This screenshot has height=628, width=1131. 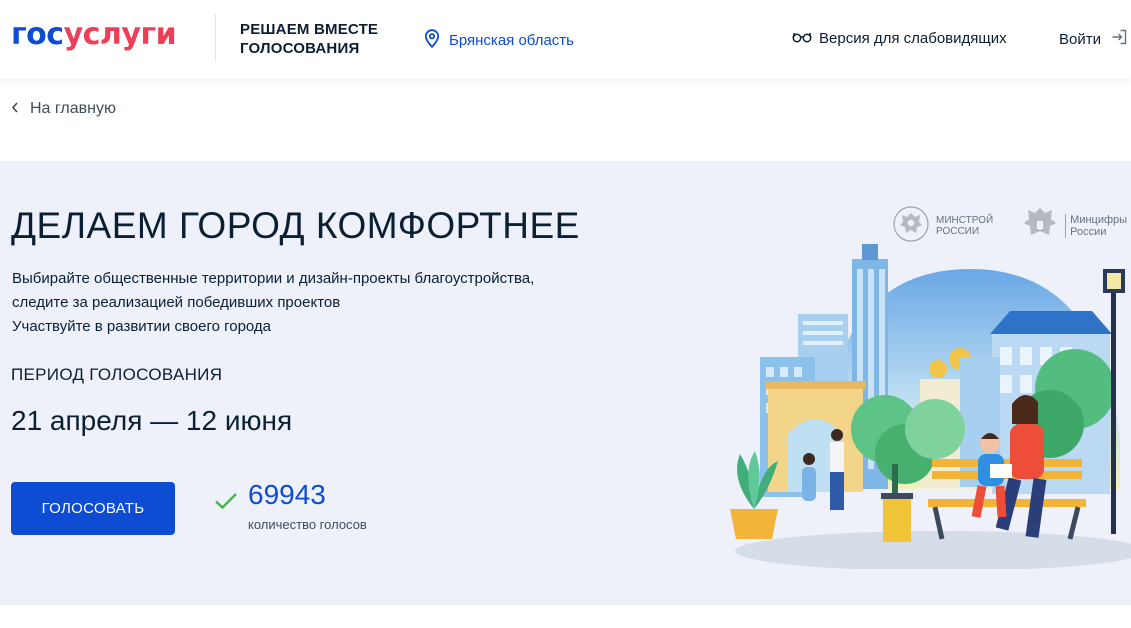 What do you see at coordinates (15, 109) in the screenshot?
I see `chevron-left-icon` at bounding box center [15, 109].